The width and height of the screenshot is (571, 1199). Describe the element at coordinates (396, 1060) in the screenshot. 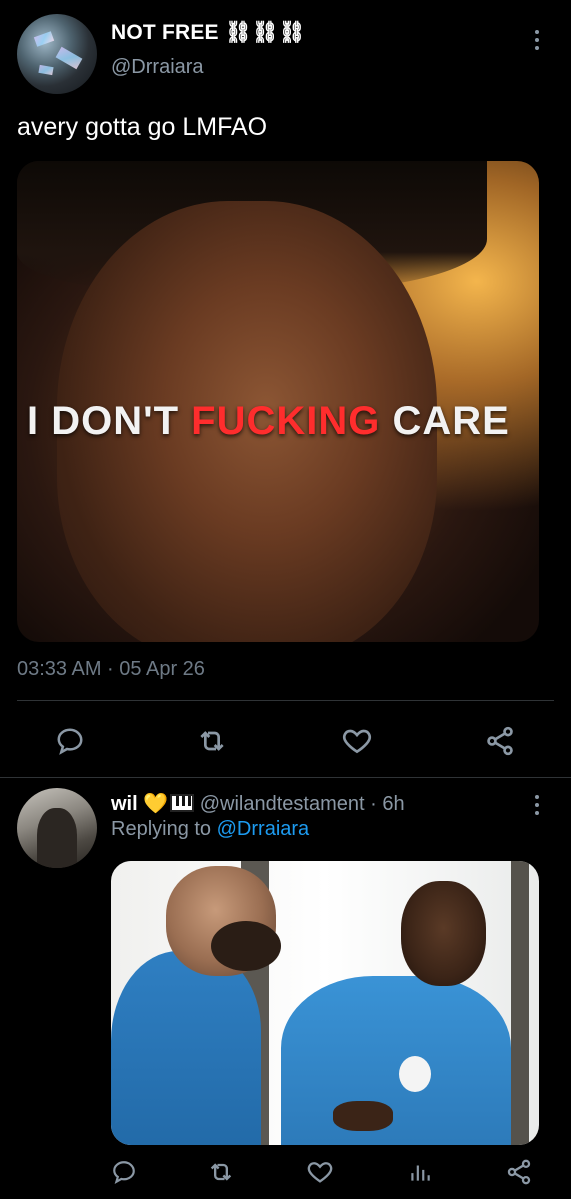

I see `person-right-figure` at that location.